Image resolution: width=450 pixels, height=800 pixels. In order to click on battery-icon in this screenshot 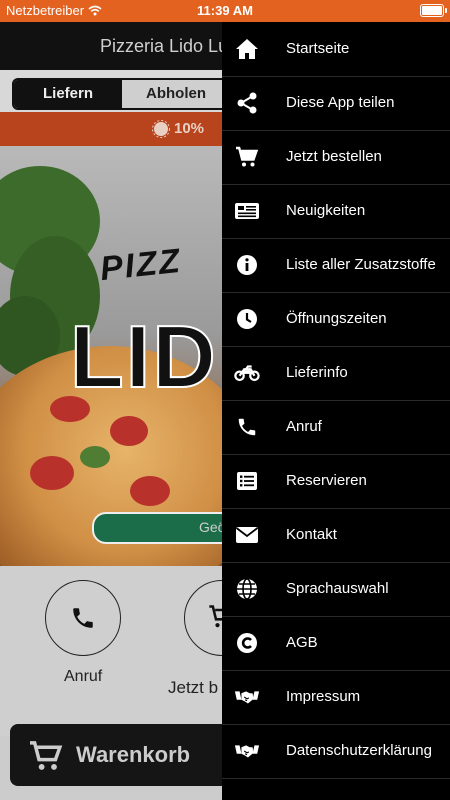, I will do `click(433, 10)`.